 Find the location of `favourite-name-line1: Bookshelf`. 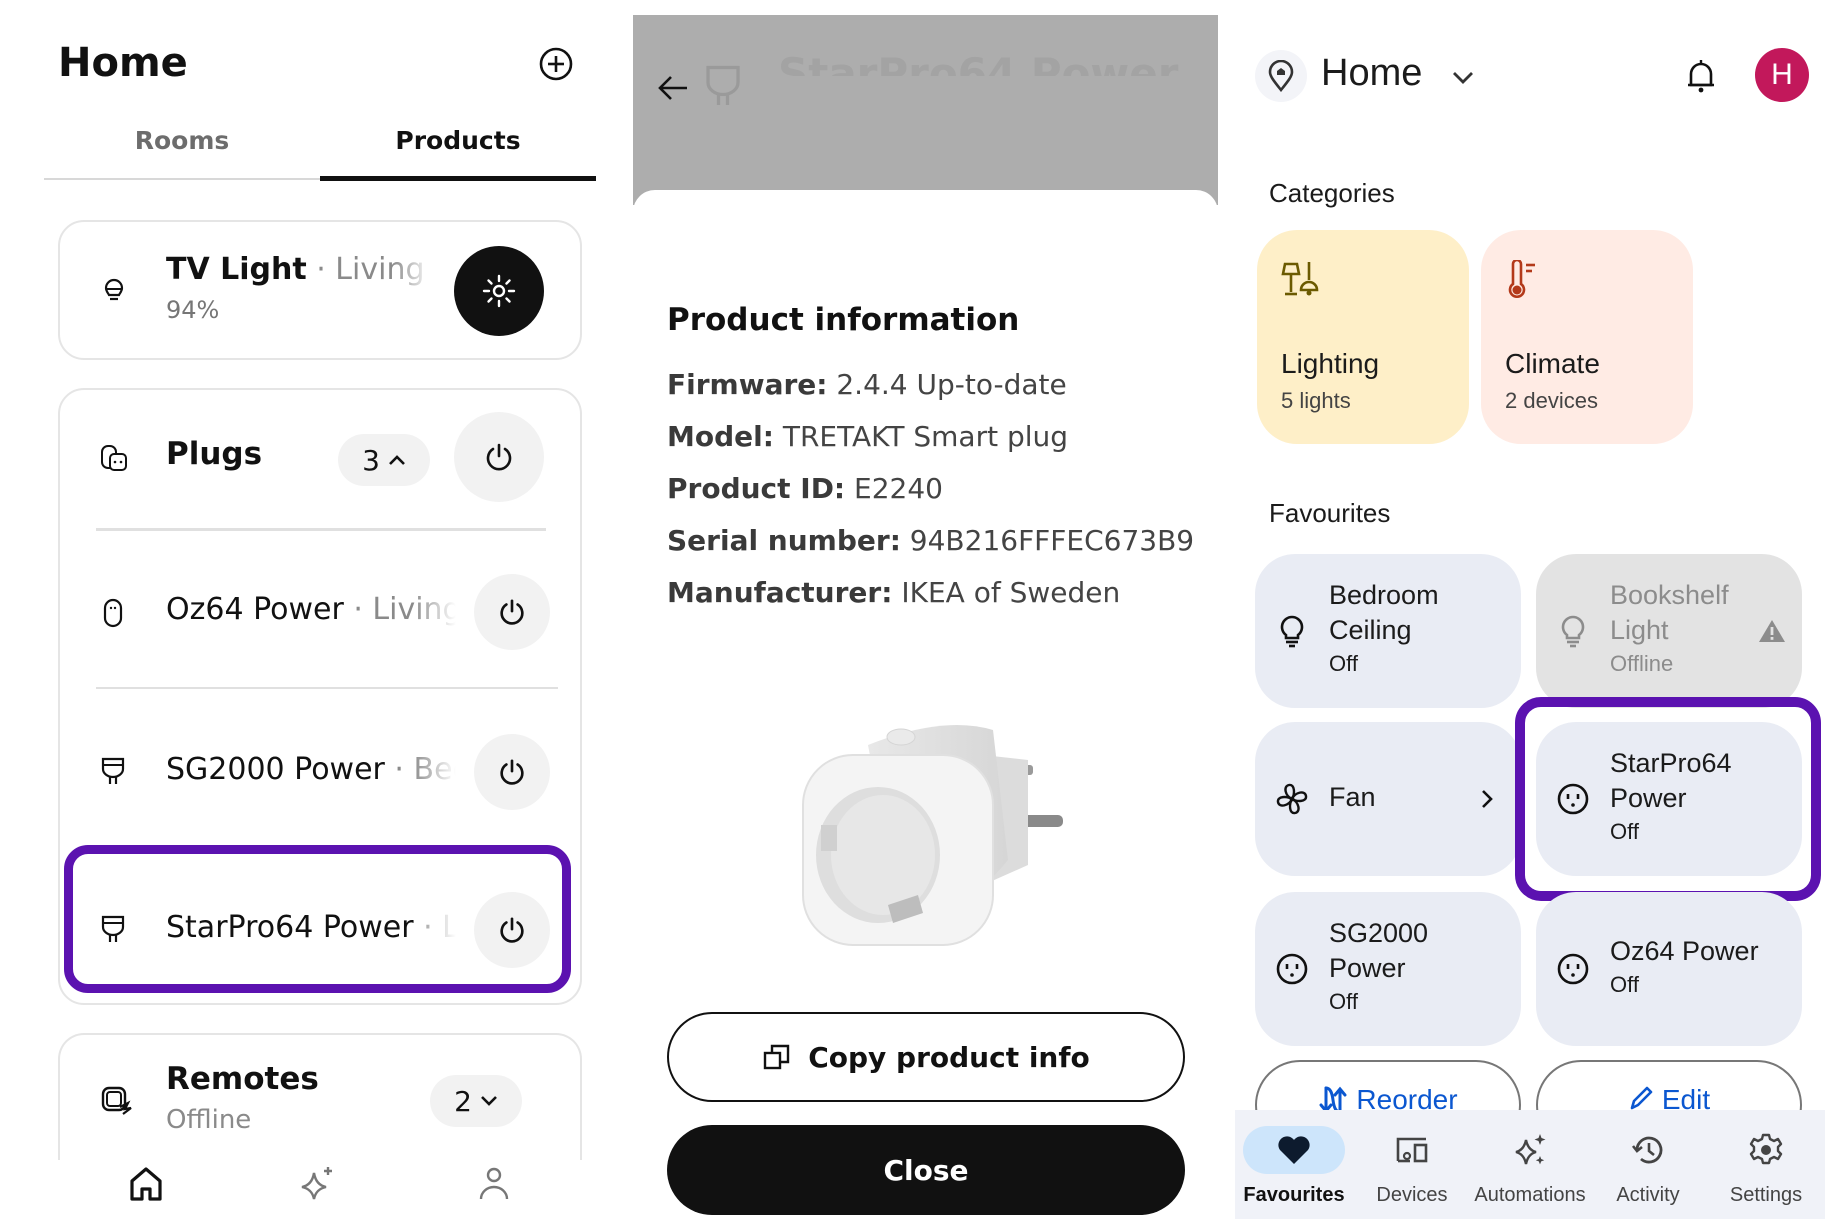

favourite-name-line1: Bookshelf is located at coordinates (1669, 595).